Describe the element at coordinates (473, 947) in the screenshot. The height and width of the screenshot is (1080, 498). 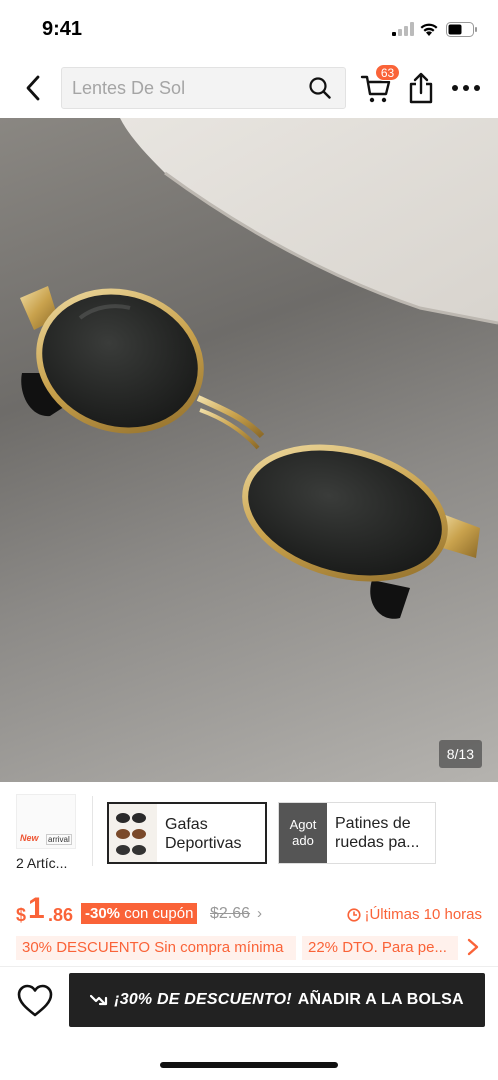
I see `chevron-right-icon` at that location.